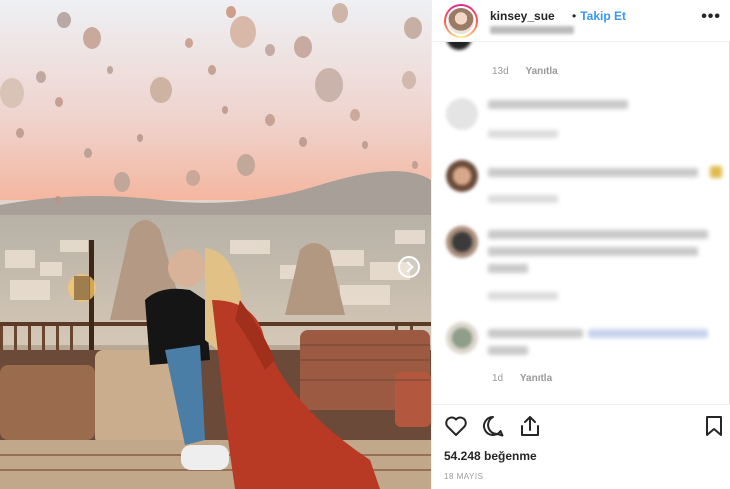  What do you see at coordinates (409, 267) in the screenshot?
I see `next-image-button` at bounding box center [409, 267].